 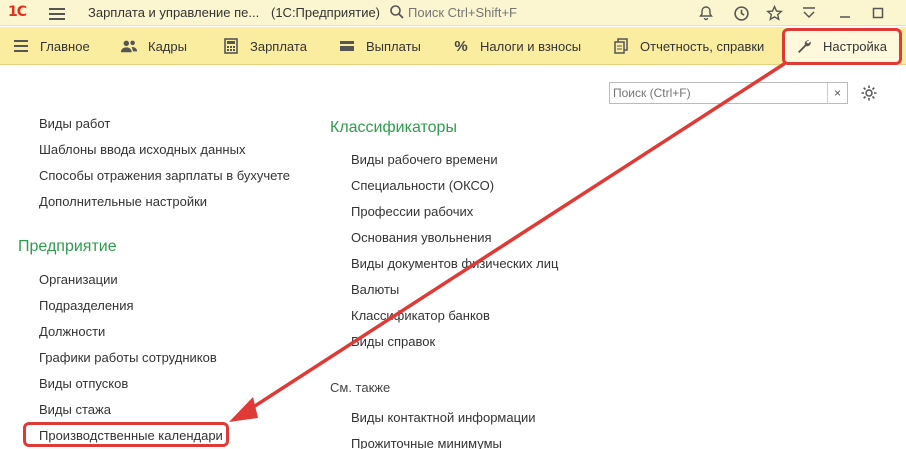 I want to click on link-additional-settings: Дополнительные настройки, so click(x=123, y=201).